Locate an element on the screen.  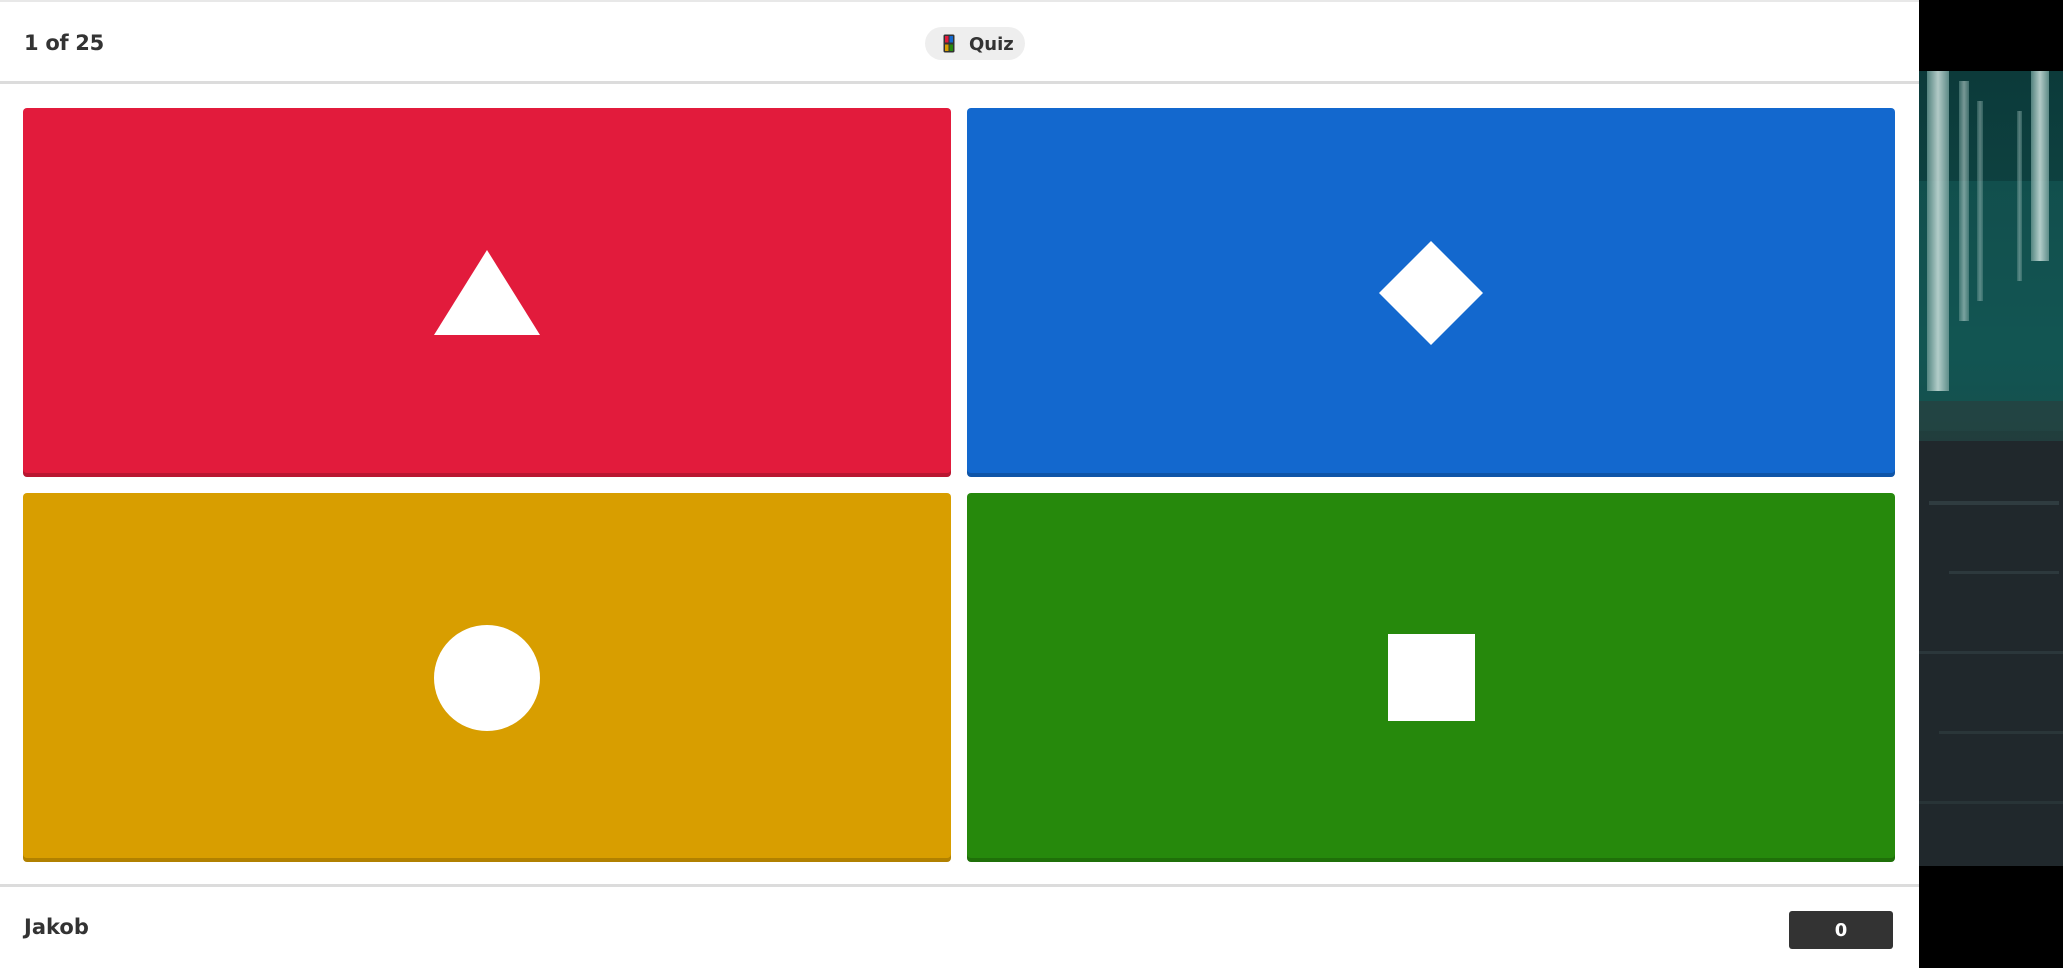
triangle-icon is located at coordinates (487, 292).